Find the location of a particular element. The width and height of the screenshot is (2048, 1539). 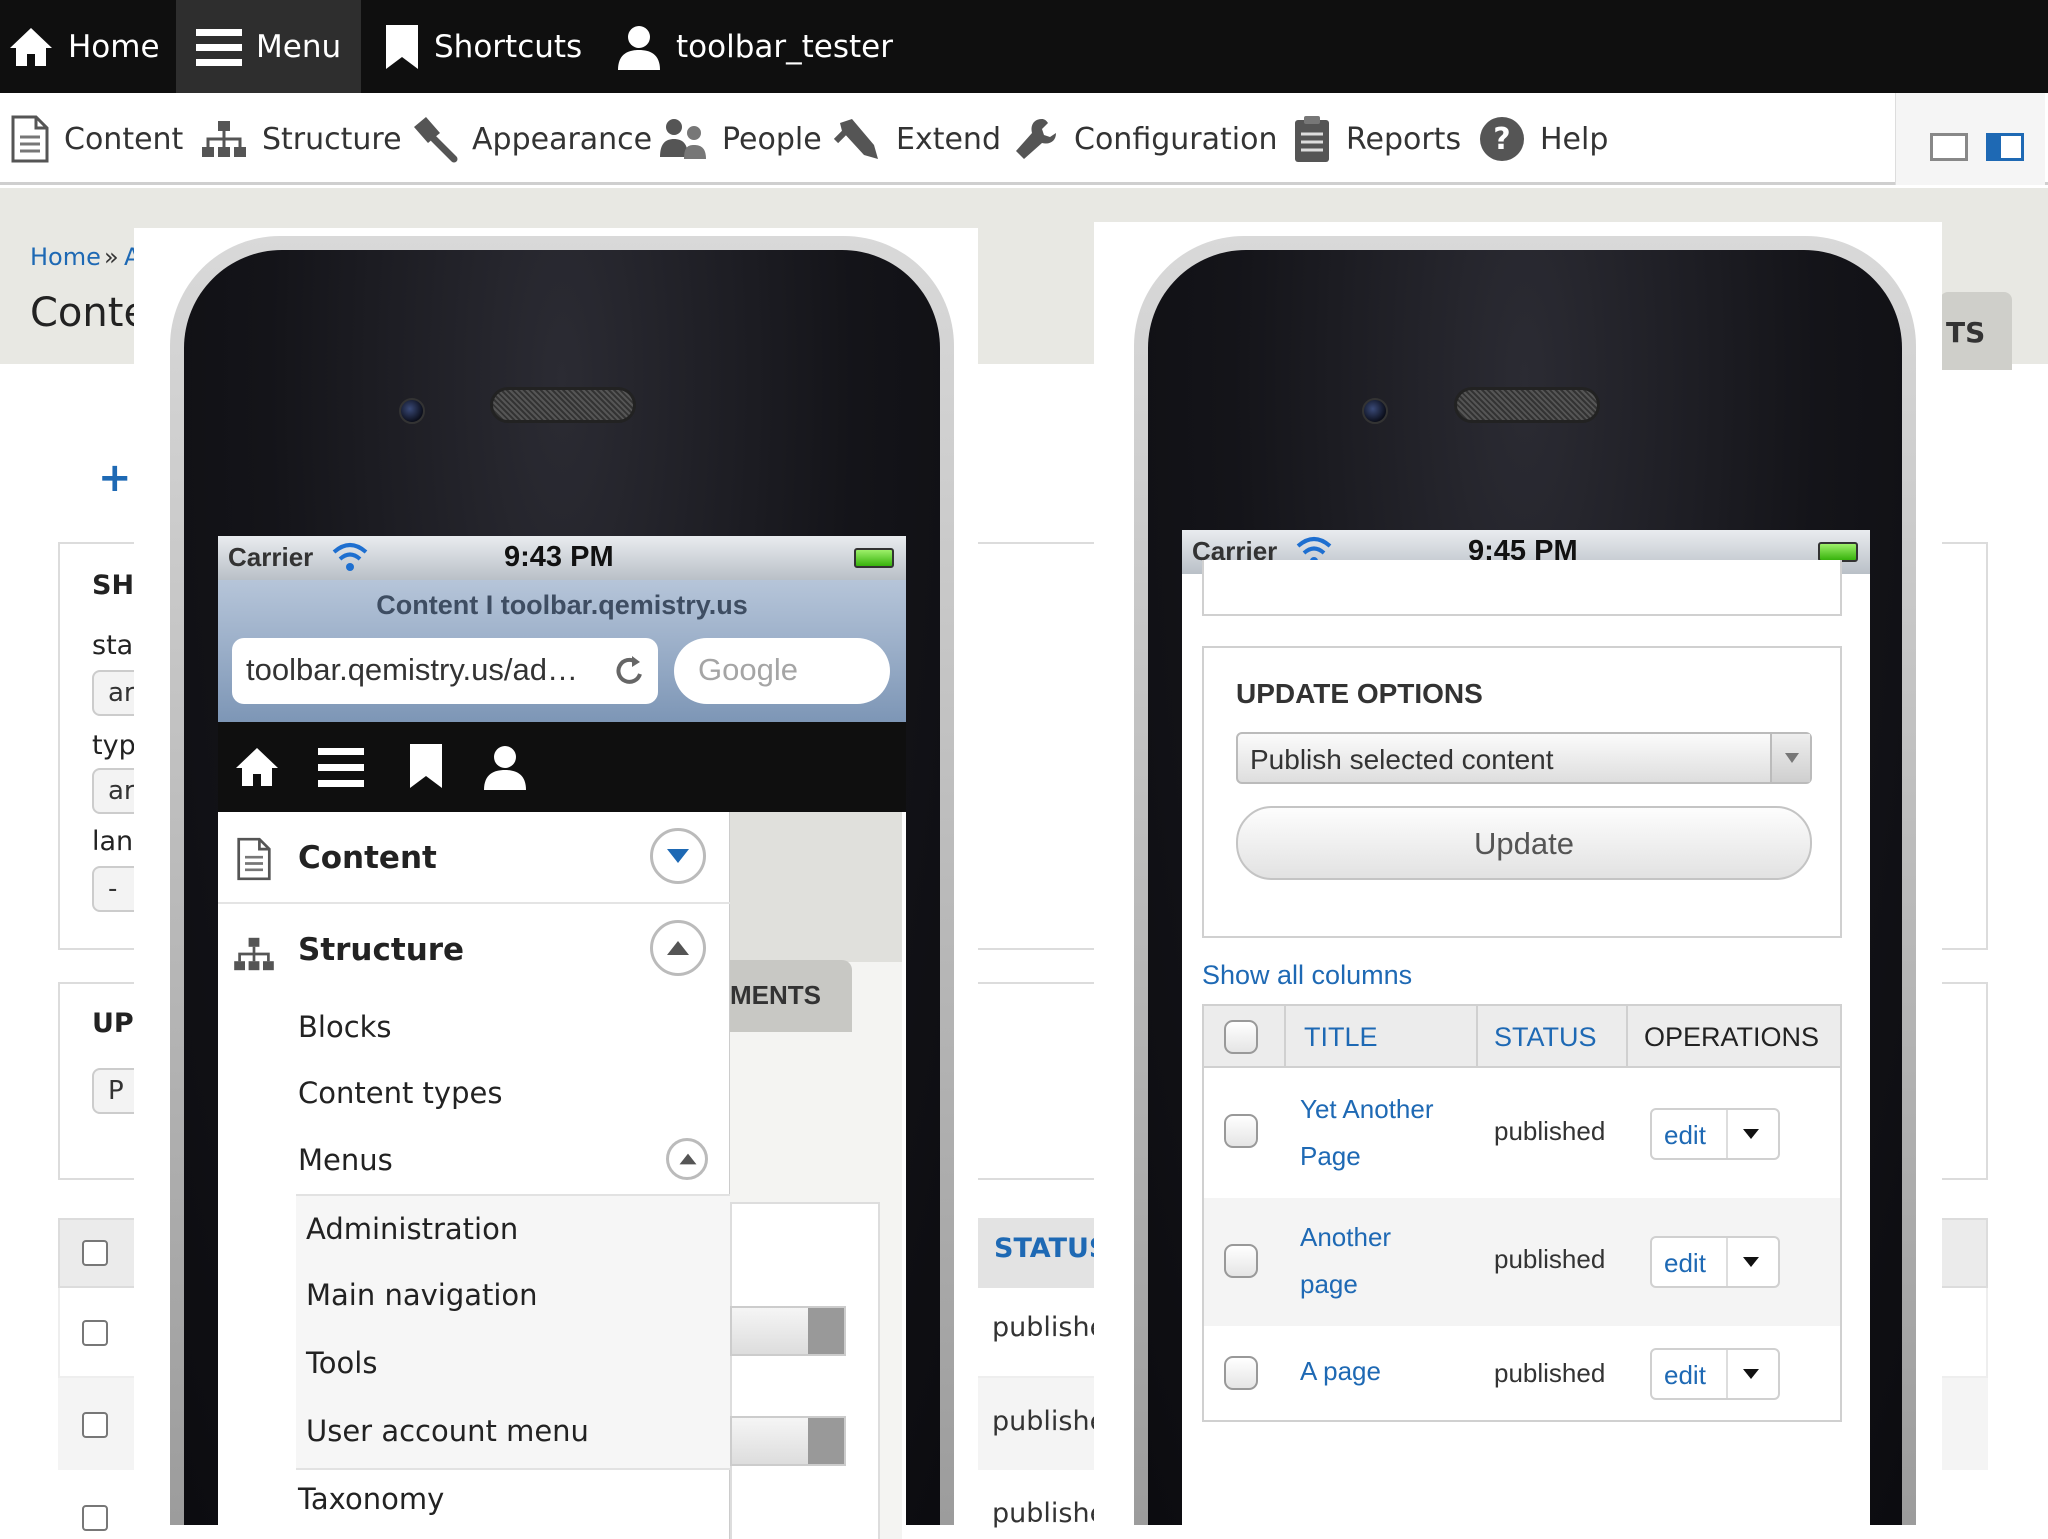

puzzle-icon is located at coordinates (856, 139).